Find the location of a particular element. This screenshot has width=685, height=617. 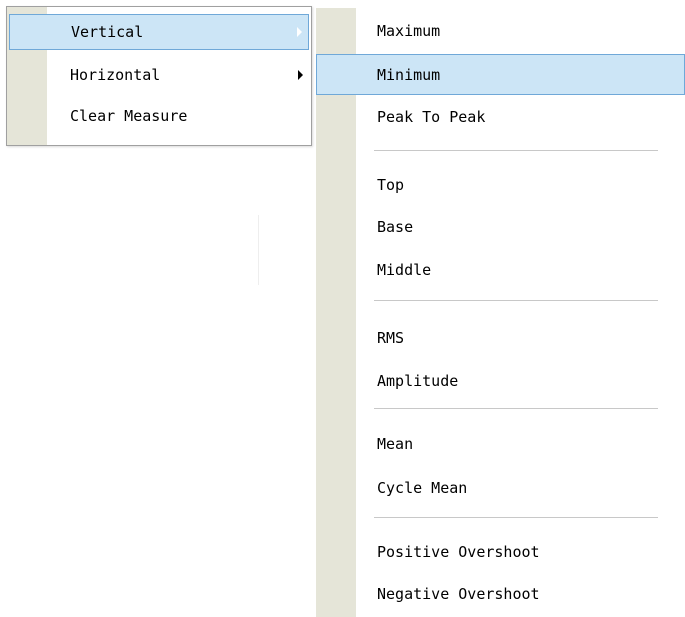

menu-item-label: Vertical is located at coordinates (107, 32).